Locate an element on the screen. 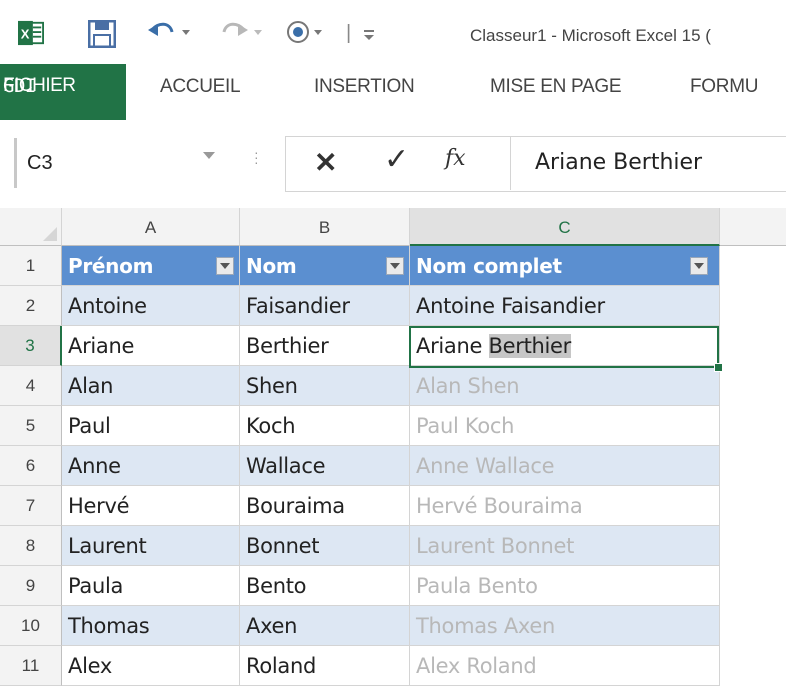 This screenshot has height=689, width=786. table-header-label: Nom is located at coordinates (271, 266).